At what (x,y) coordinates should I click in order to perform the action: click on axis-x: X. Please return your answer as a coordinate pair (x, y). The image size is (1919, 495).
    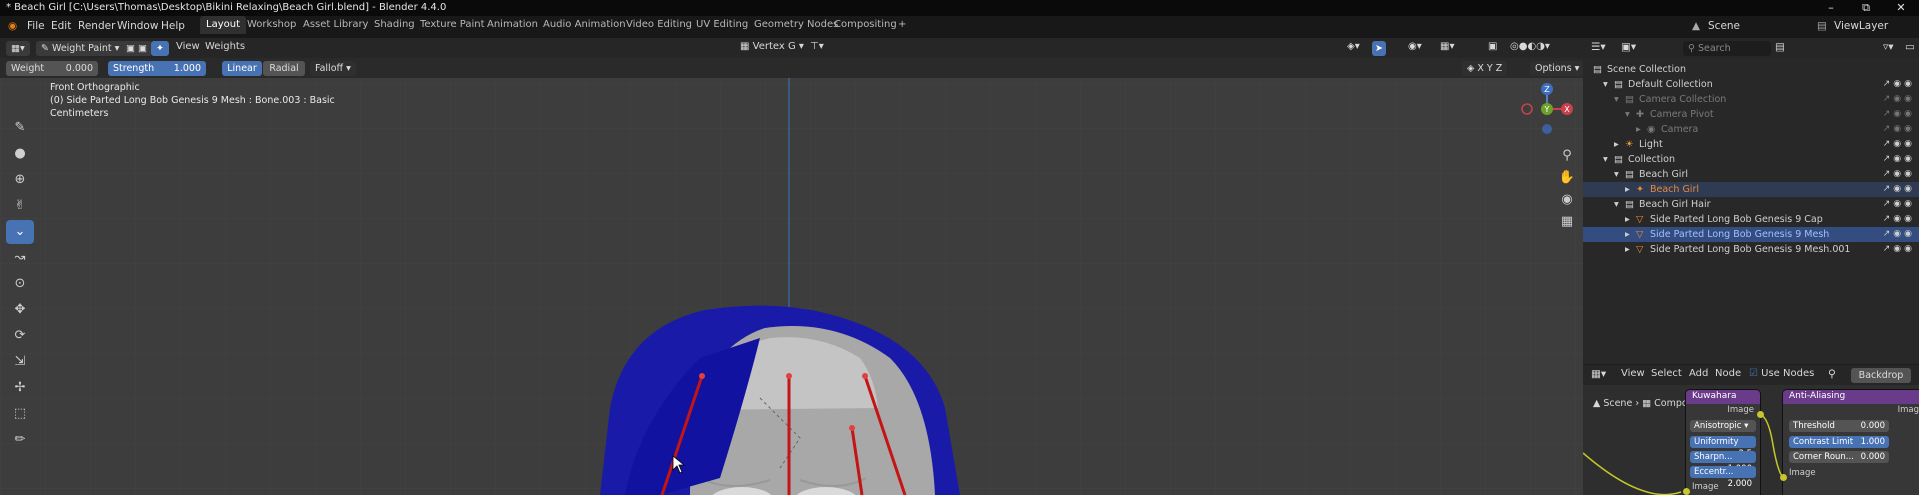
    Looking at the image, I should click on (1480, 68).